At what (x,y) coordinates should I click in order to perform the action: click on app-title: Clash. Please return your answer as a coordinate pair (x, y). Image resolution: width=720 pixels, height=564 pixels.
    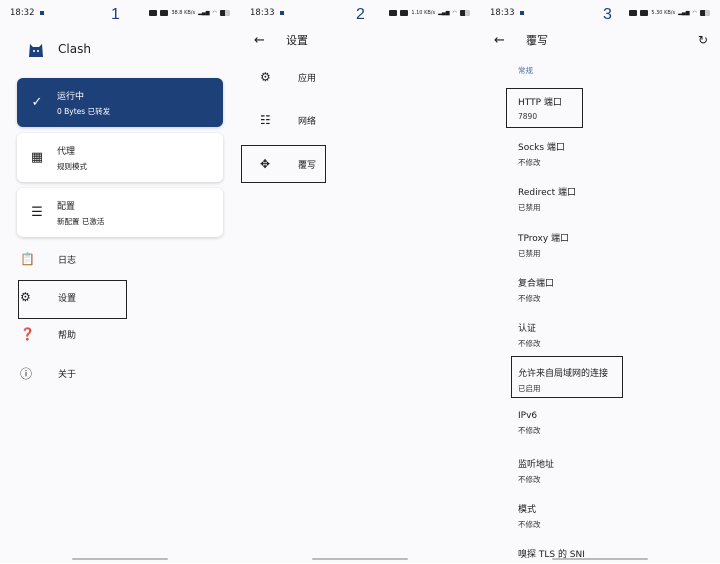
    Looking at the image, I should click on (74, 49).